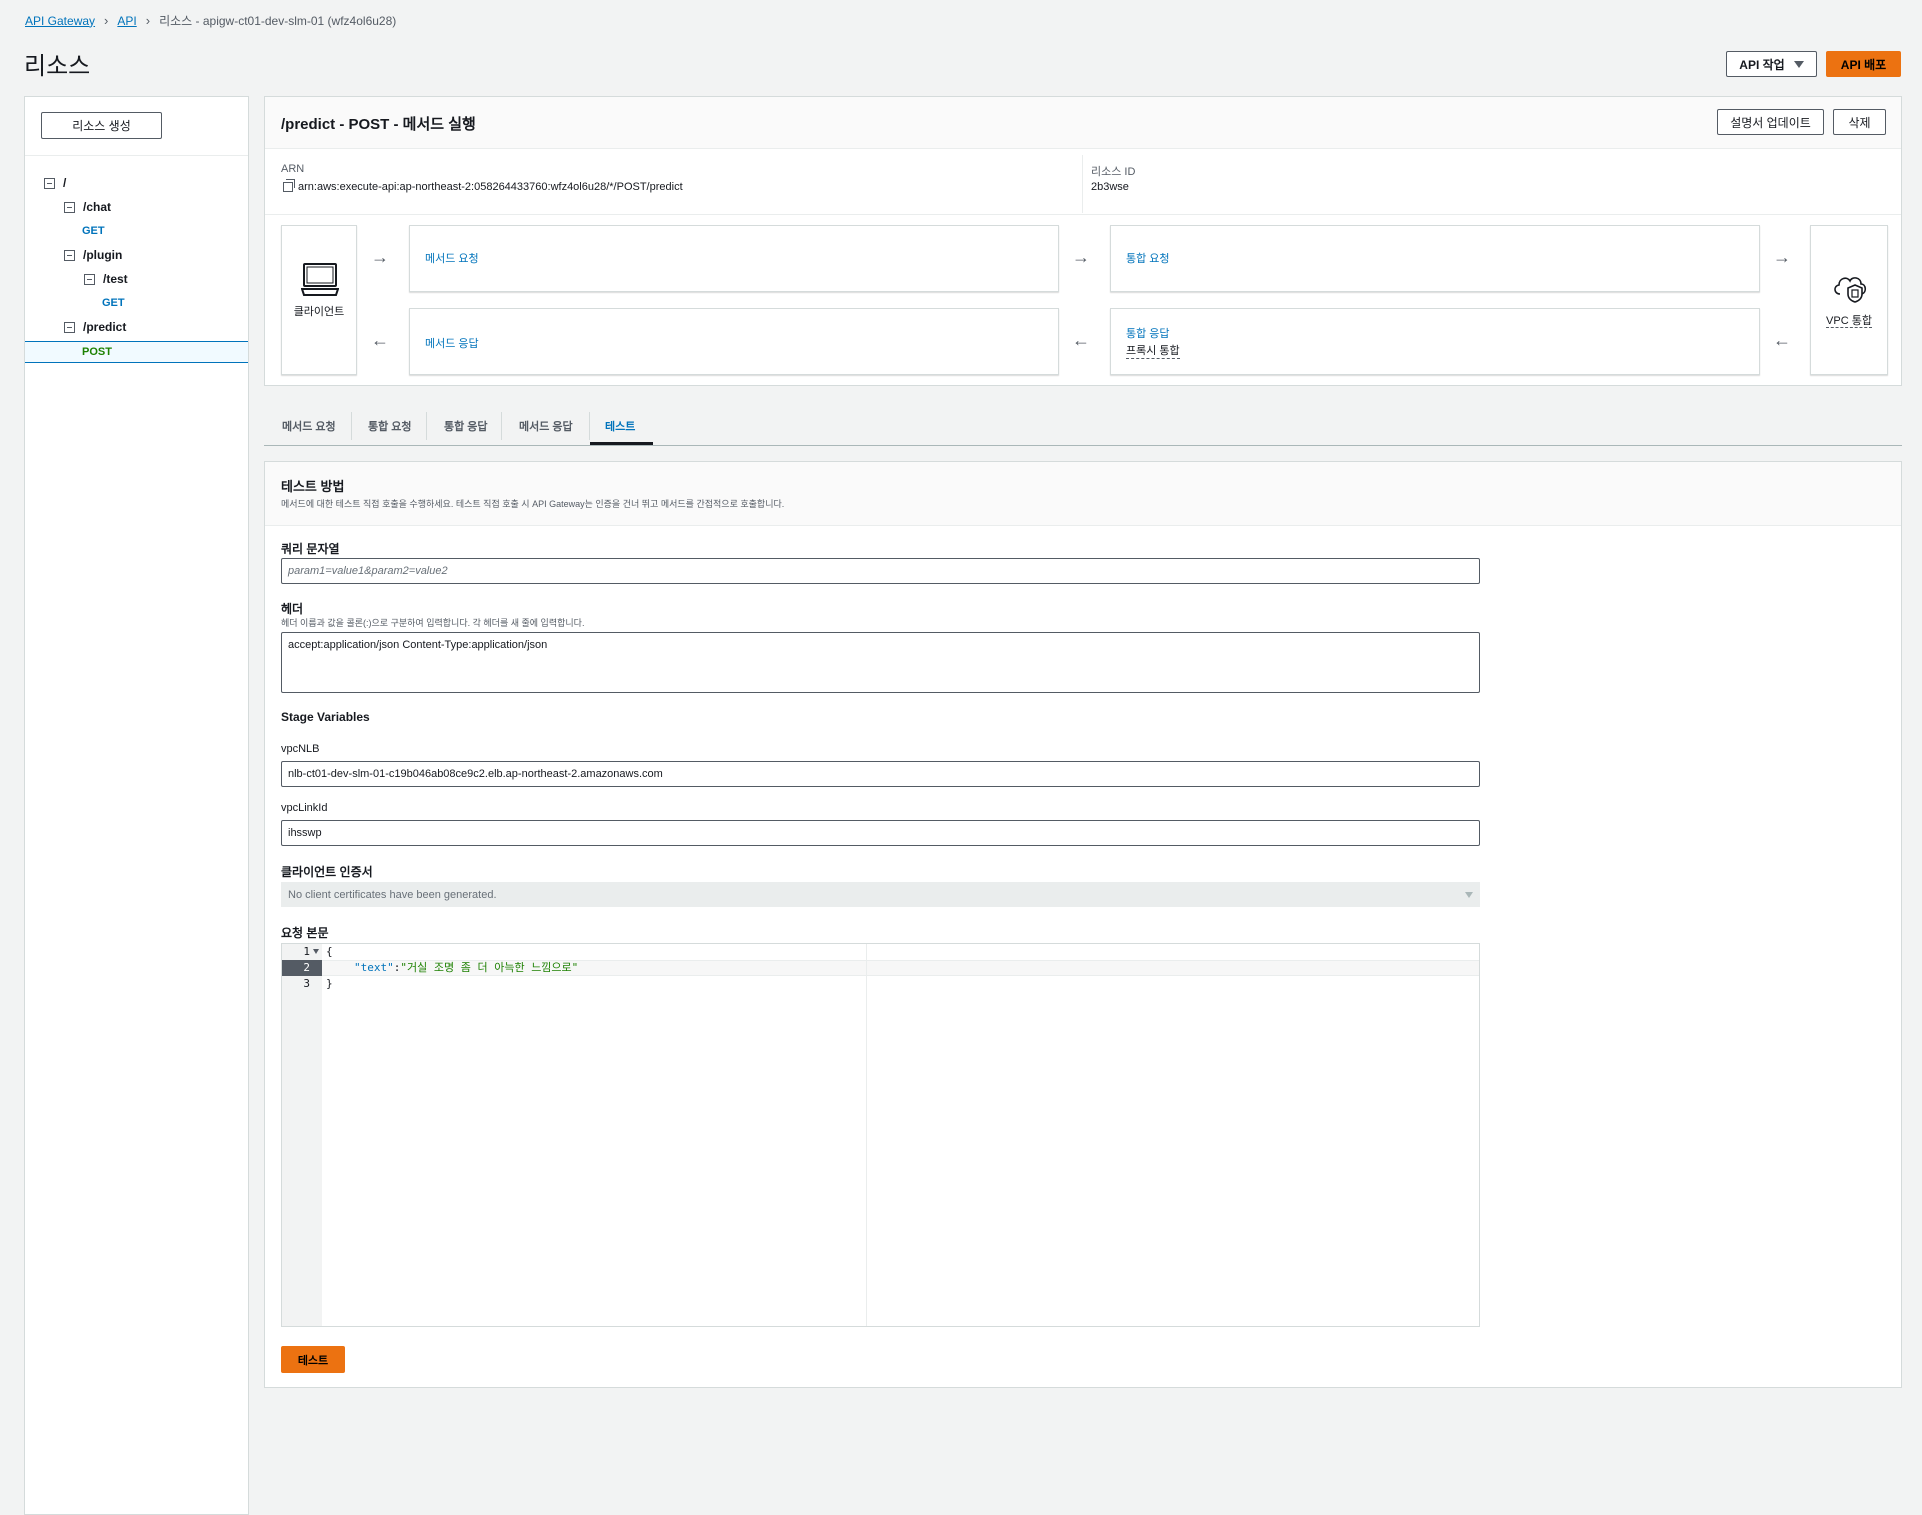 The height and width of the screenshot is (1515, 1922). Describe the element at coordinates (320, 279) in the screenshot. I see `laptop-icon` at that location.